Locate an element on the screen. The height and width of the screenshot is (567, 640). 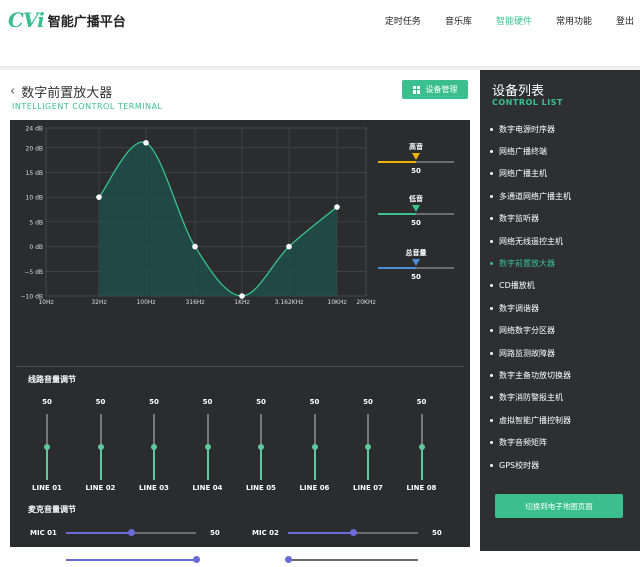
nav-item-common-functions: 常用功能 is located at coordinates (574, 20).